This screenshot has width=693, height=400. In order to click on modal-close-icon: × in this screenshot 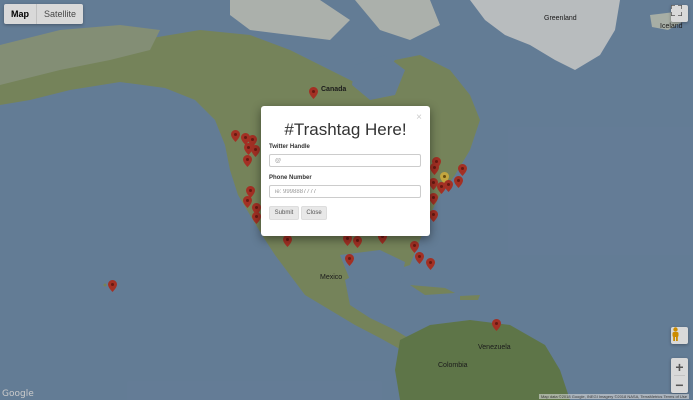, I will do `click(419, 117)`.